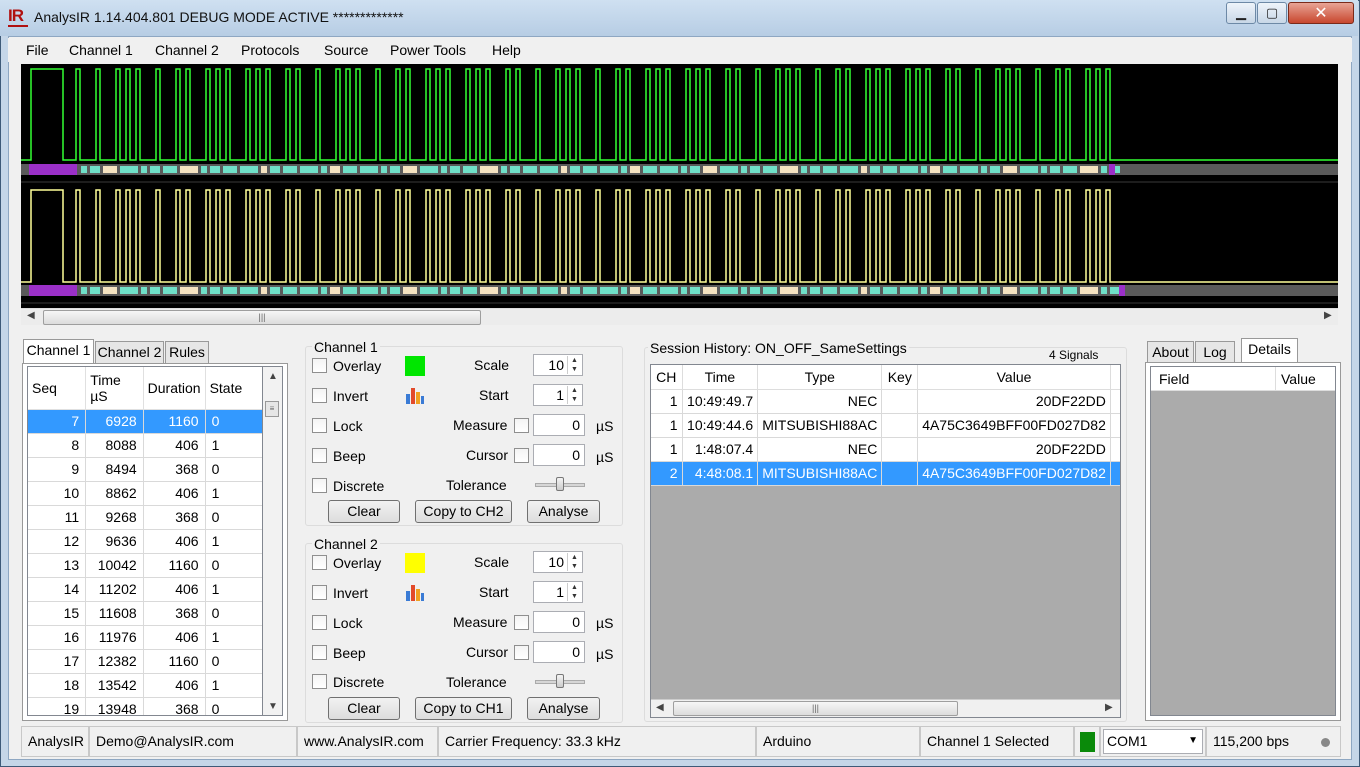 The height and width of the screenshot is (767, 1360). Describe the element at coordinates (319, 395) in the screenshot. I see `ch1-invert-checkbox` at that location.